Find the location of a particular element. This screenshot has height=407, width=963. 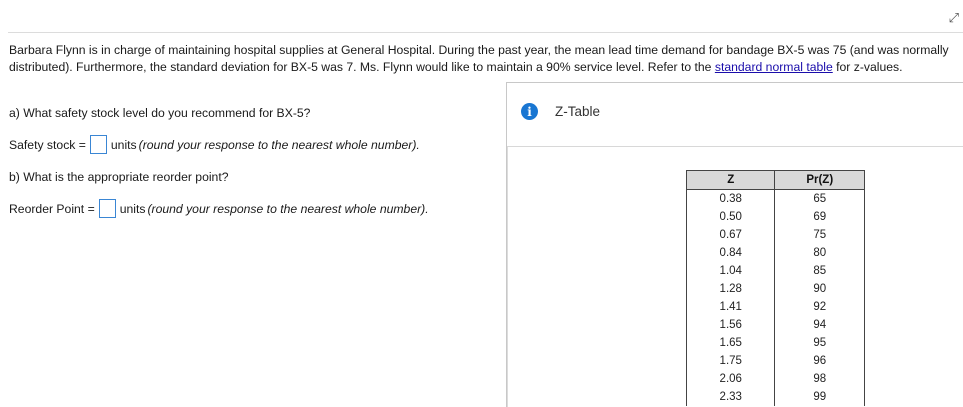

z-value-cell: 2.33 is located at coordinates (730, 396).